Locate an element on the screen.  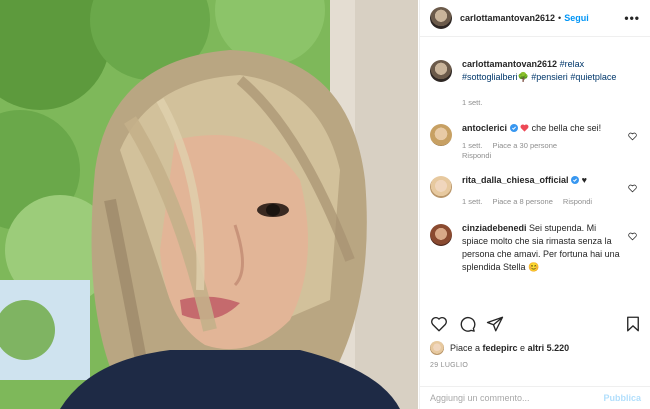
comment-icon is located at coordinates (467, 324).